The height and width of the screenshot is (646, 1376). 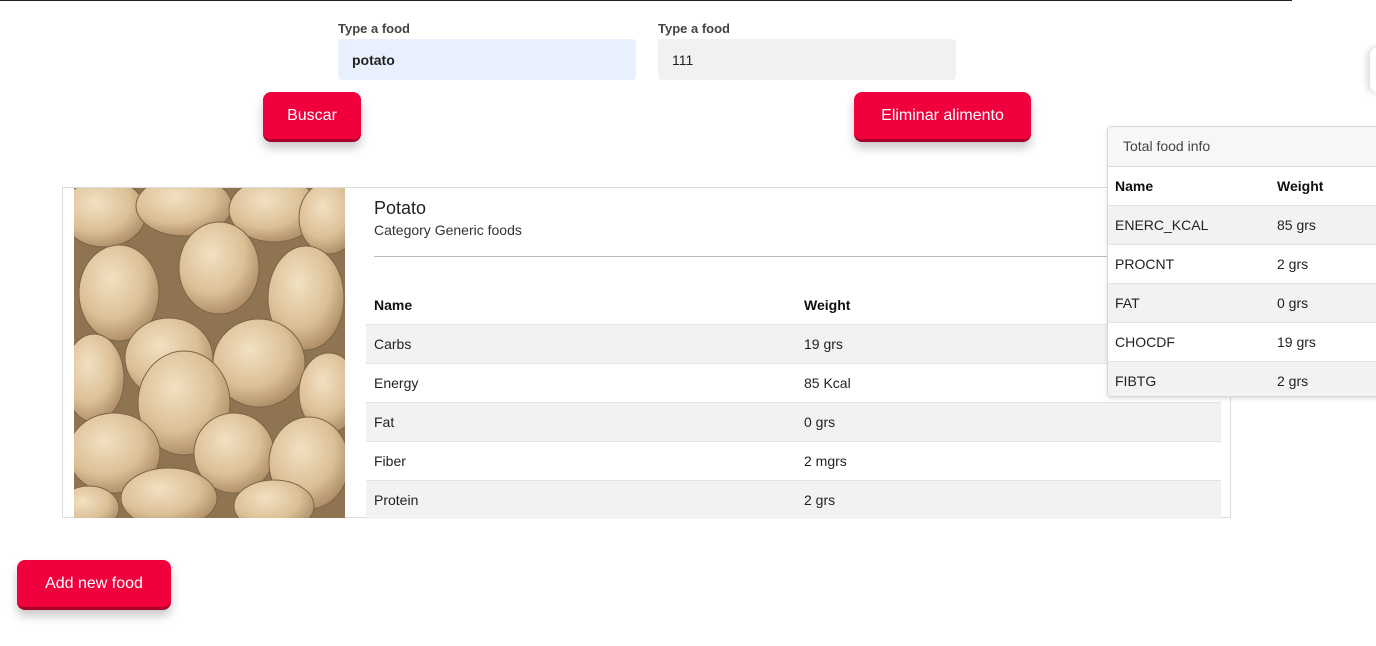 What do you see at coordinates (581, 383) in the screenshot?
I see `nutrient-name: Energy` at bounding box center [581, 383].